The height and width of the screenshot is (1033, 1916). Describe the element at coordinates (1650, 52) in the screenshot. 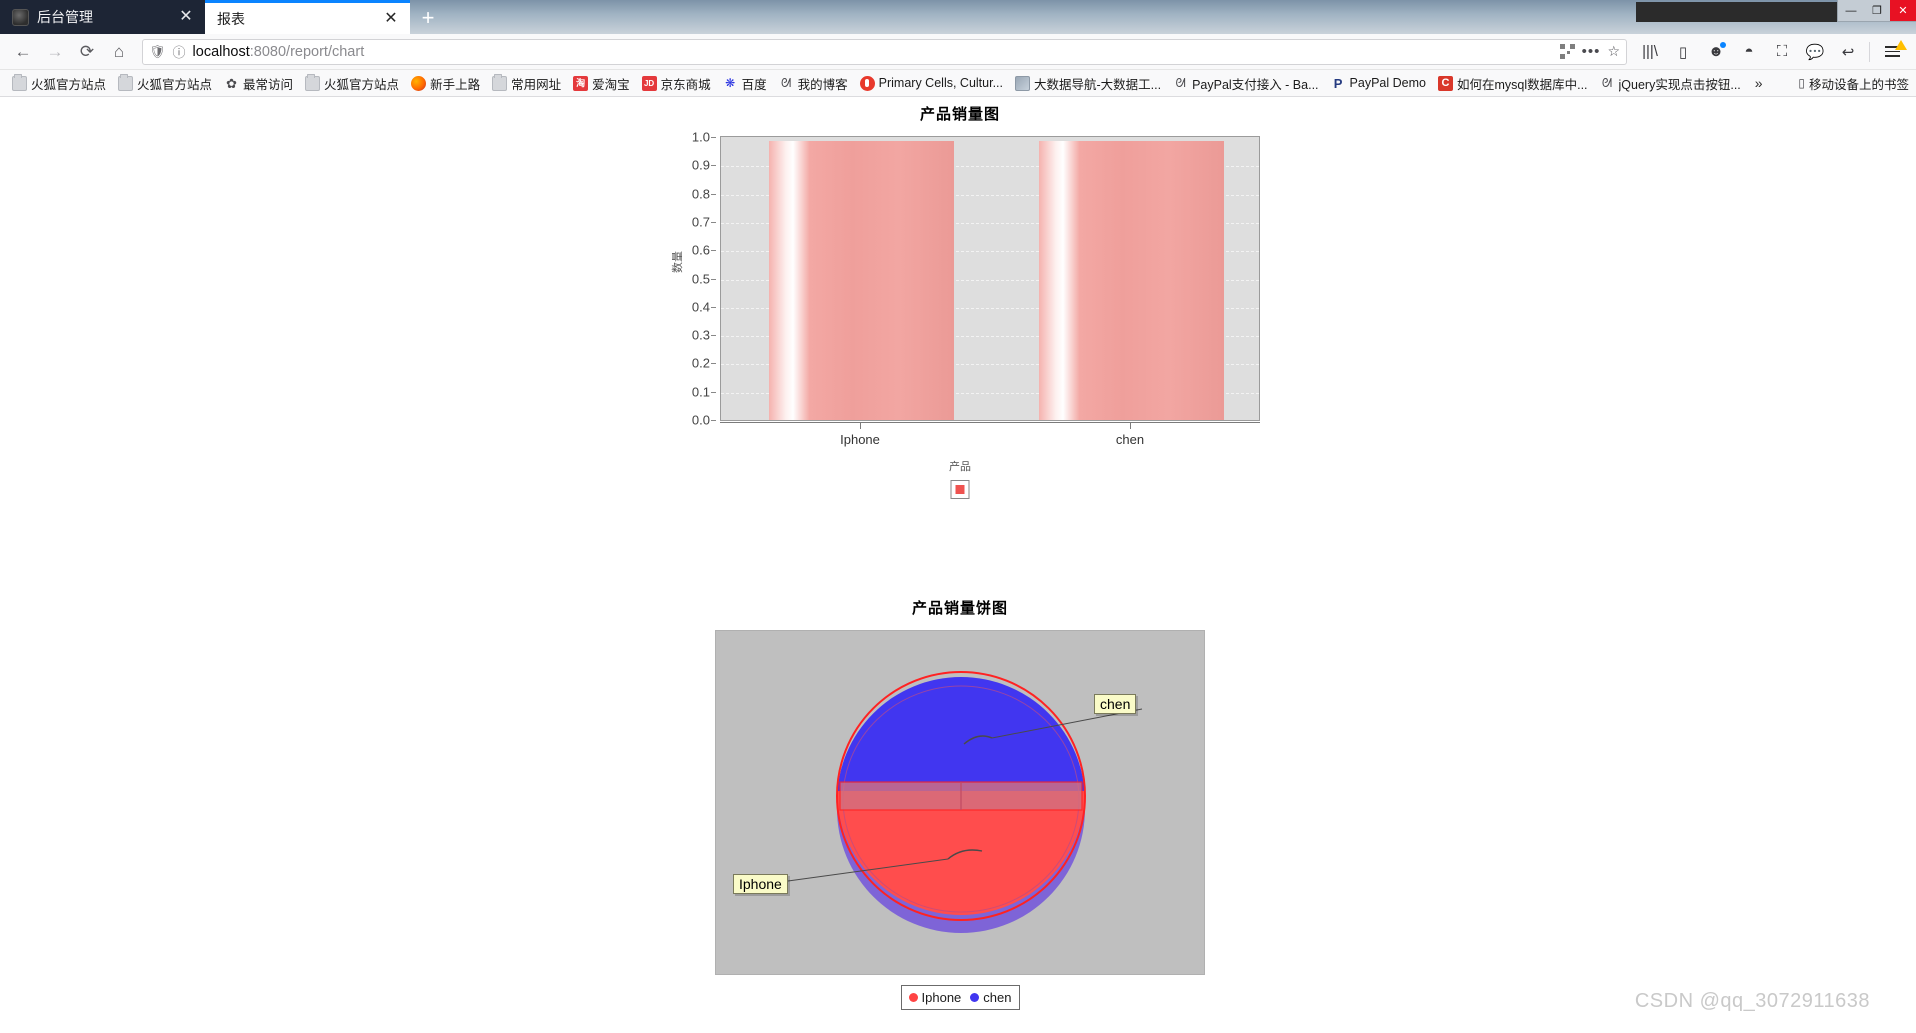

I see `library-icon: |||\` at that location.